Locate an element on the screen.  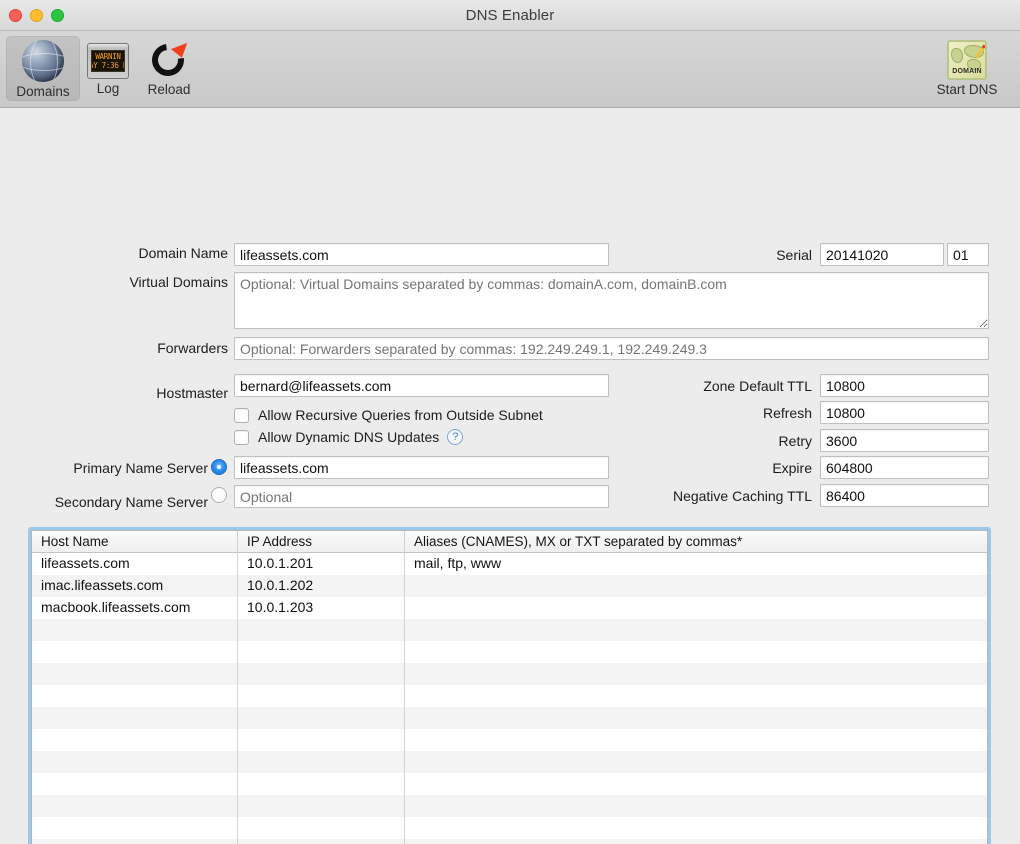
zoom-button is located at coordinates (57, 15).